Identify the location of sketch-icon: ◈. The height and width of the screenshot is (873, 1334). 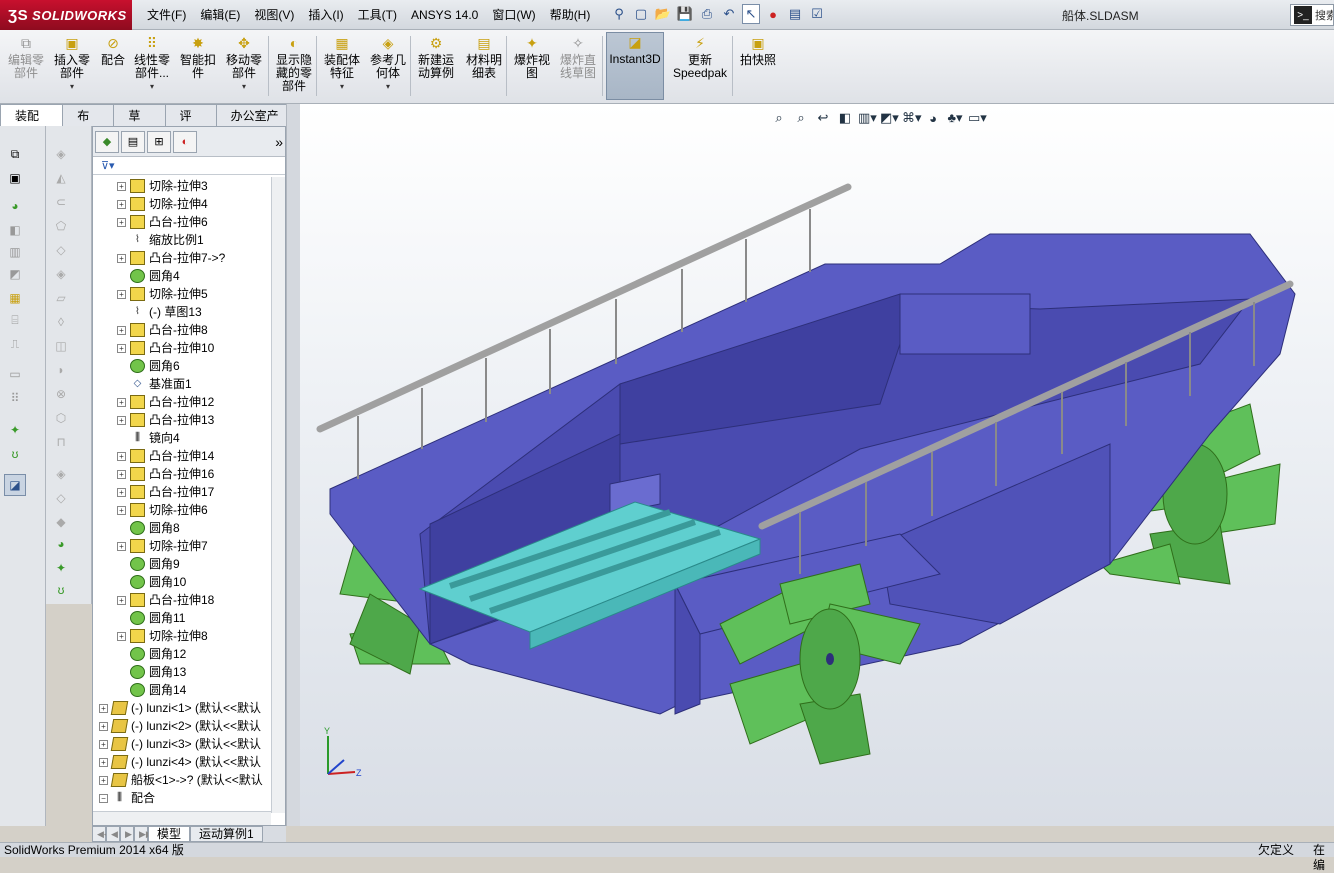
(61, 154).